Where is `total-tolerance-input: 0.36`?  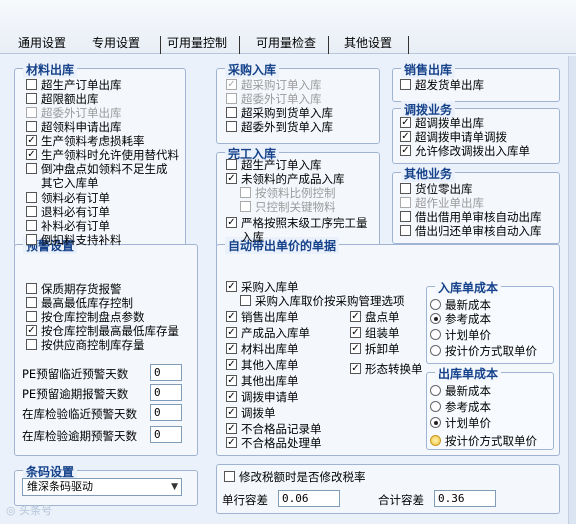 total-tolerance-input: 0.36 is located at coordinates (465, 498).